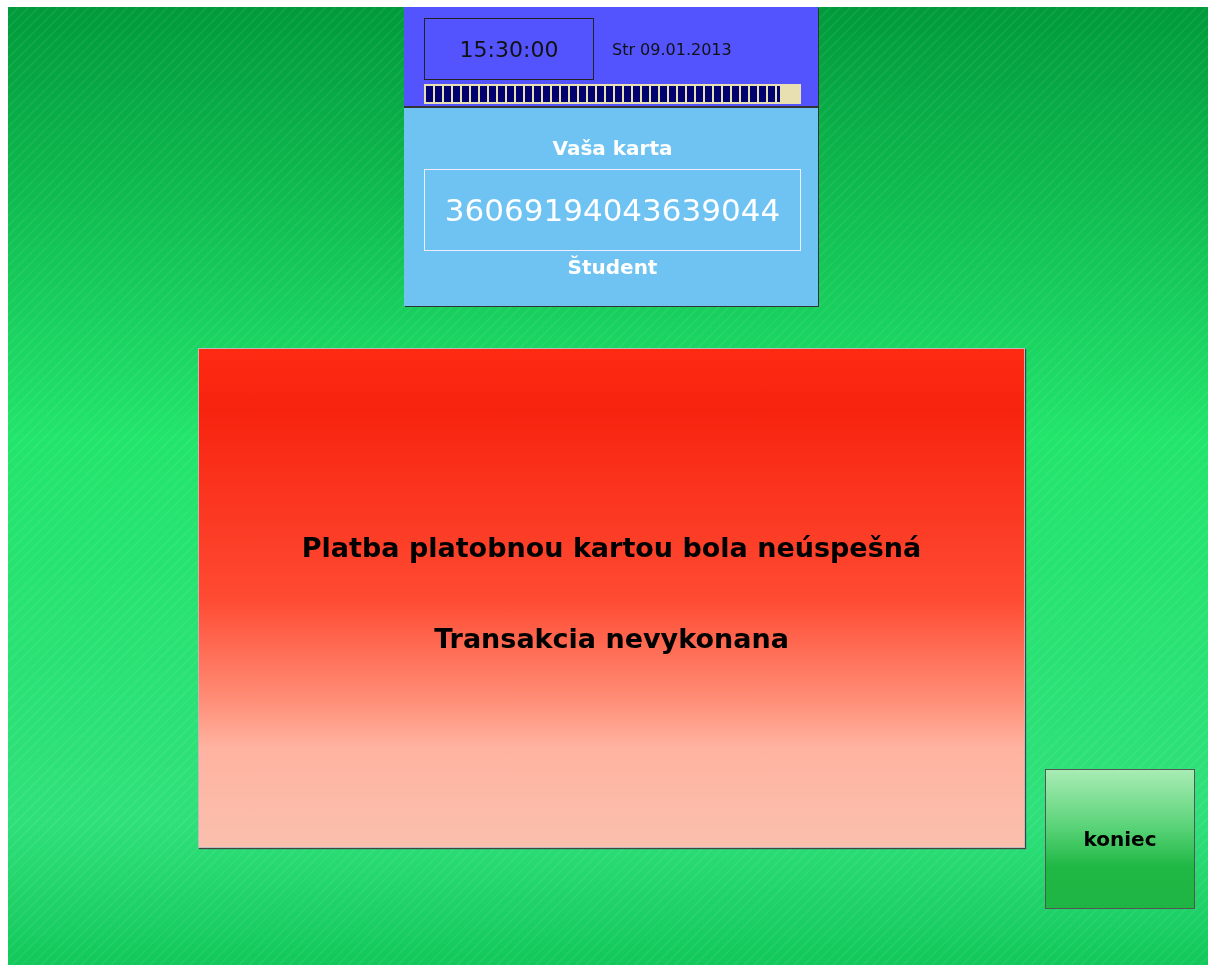 This screenshot has height=965, width=1208. Describe the element at coordinates (611, 638) in the screenshot. I see `message-text: Transakcia nevykonana` at that location.